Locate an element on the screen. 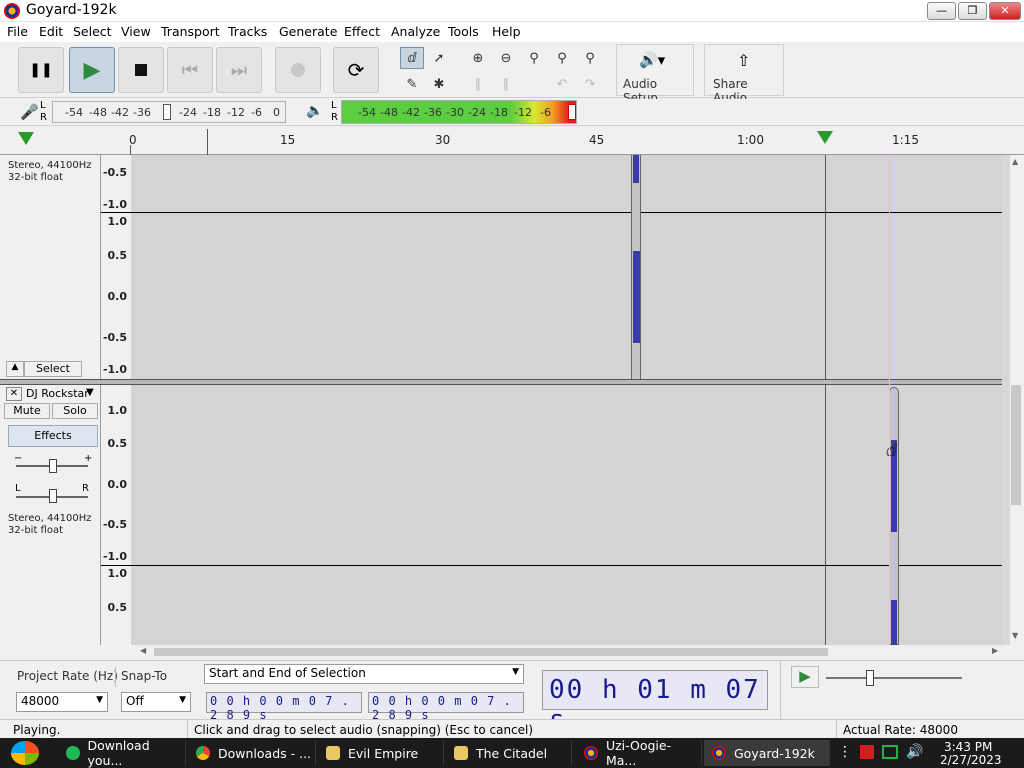  network-icon is located at coordinates (890, 752).